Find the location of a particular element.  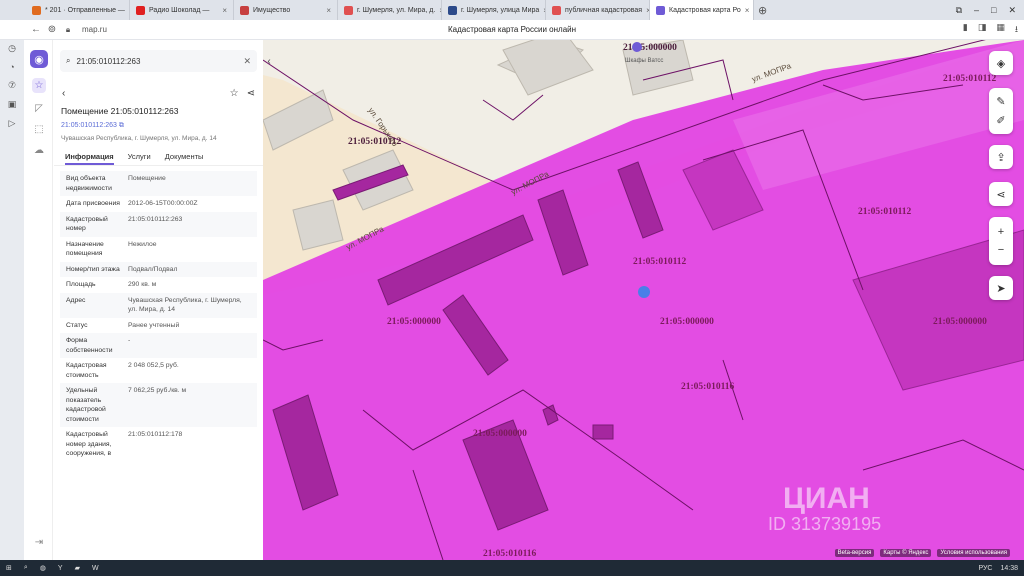

close-icon: ✕ is located at coordinates (1012, 10).